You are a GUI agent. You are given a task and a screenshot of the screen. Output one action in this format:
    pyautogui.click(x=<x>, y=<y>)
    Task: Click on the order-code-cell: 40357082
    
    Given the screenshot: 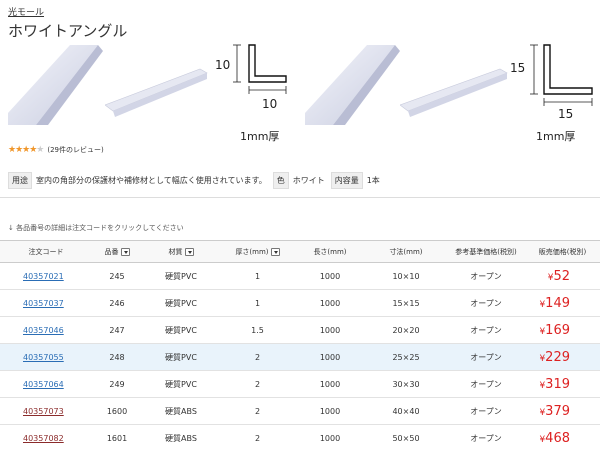 What is the action you would take?
    pyautogui.click(x=46, y=437)
    